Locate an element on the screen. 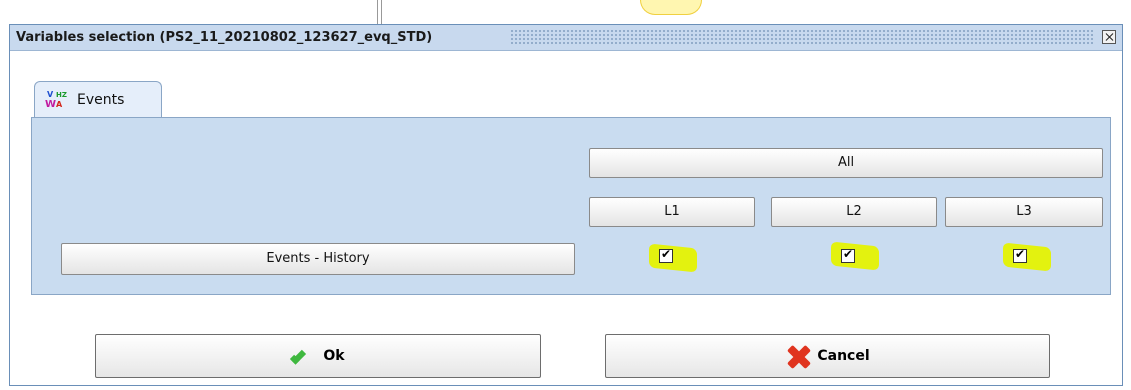  ok-label: Ok is located at coordinates (334, 356).